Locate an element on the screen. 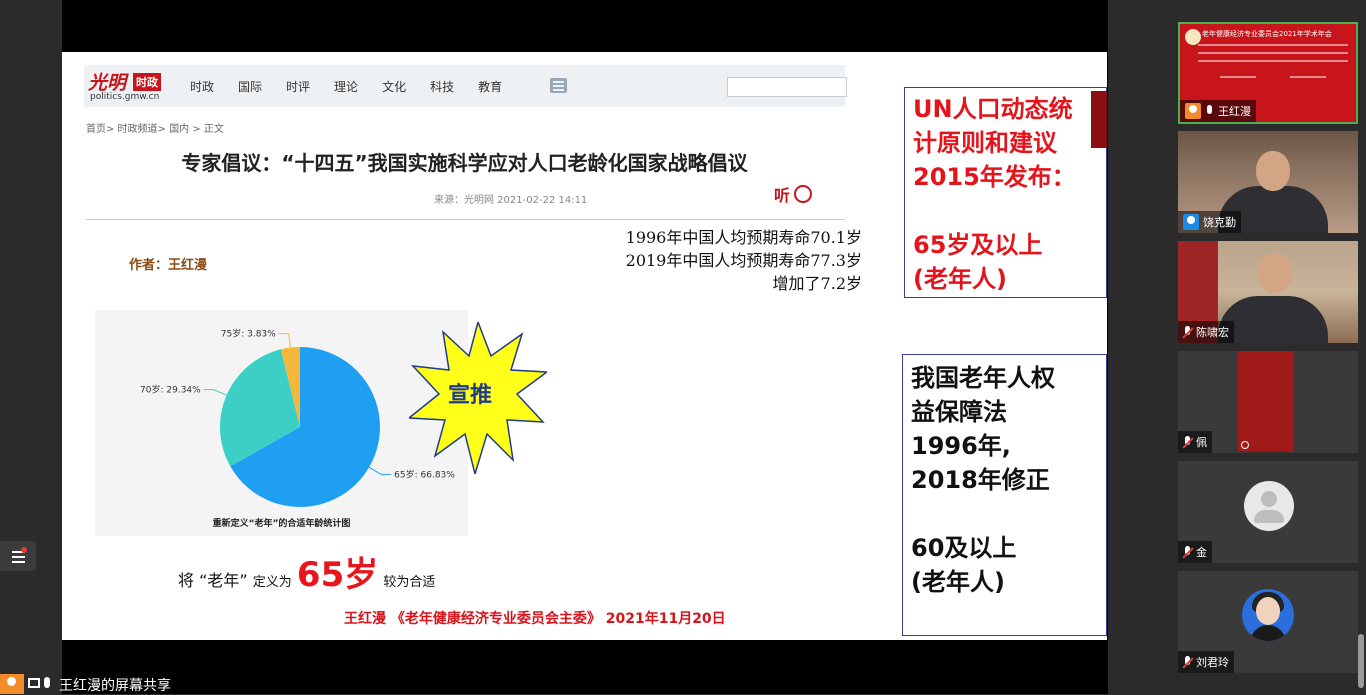 This screenshot has width=1366, height=695. participant-caption: 佩 is located at coordinates (1195, 442).